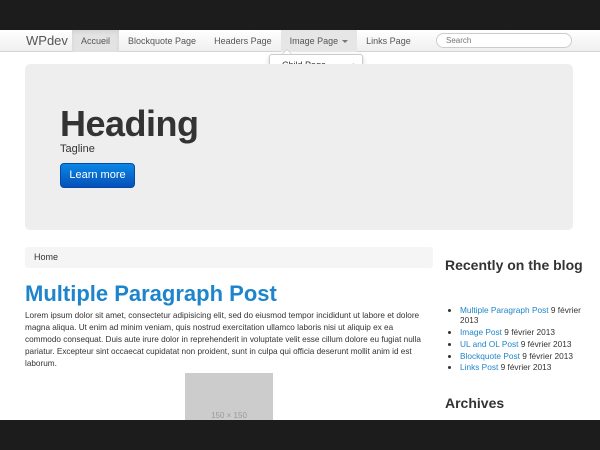 This screenshot has width=600, height=450. What do you see at coordinates (162, 41) in the screenshot?
I see `nav-item-blockquote-page: Blockquote Page` at bounding box center [162, 41].